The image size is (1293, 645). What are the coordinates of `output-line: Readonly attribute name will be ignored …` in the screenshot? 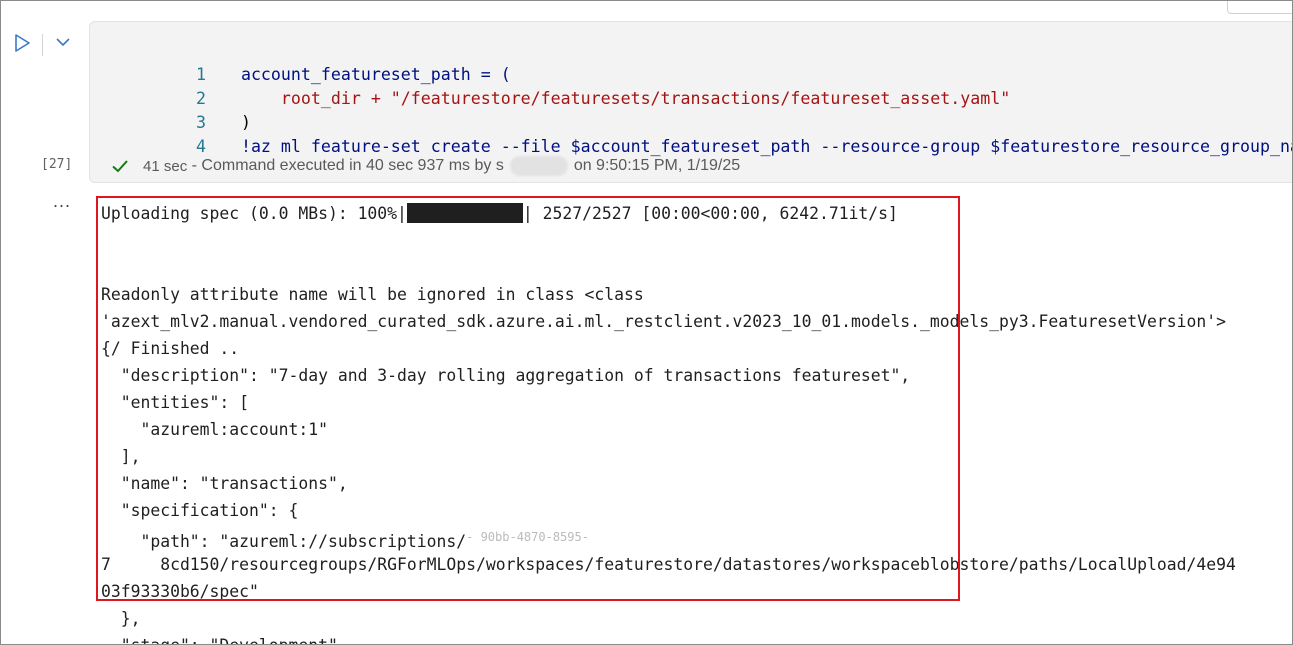 It's located at (372, 294).